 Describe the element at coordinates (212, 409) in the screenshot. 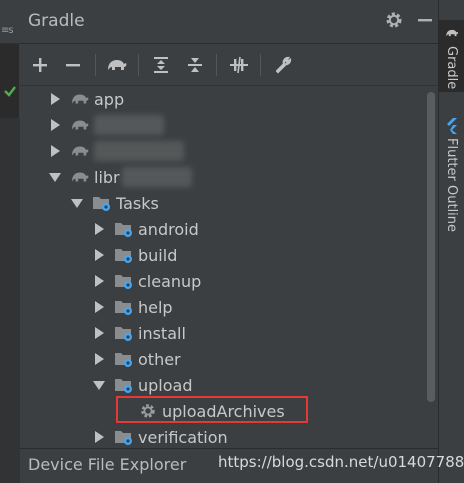

I see `highlight-box` at that location.